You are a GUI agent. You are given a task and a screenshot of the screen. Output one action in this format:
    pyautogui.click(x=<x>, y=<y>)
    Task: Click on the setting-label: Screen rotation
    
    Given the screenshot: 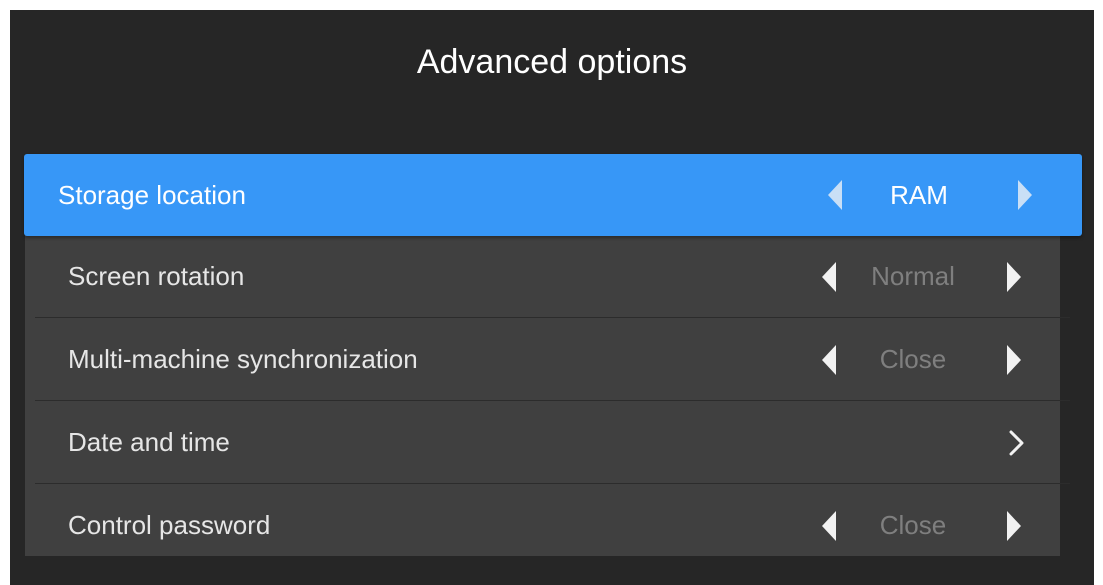 What is the action you would take?
    pyautogui.click(x=156, y=276)
    